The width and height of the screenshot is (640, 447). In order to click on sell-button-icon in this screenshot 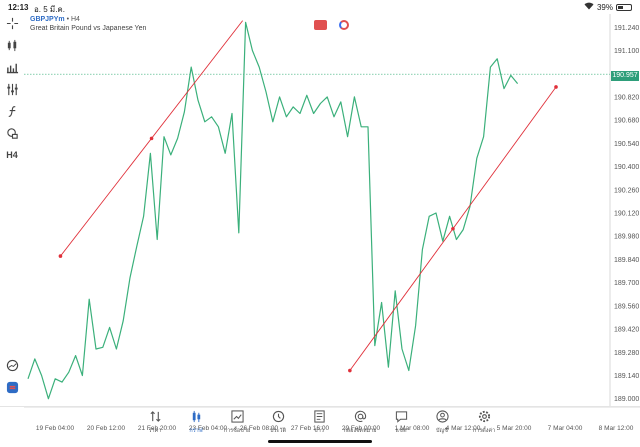, I will do `click(320, 25)`.